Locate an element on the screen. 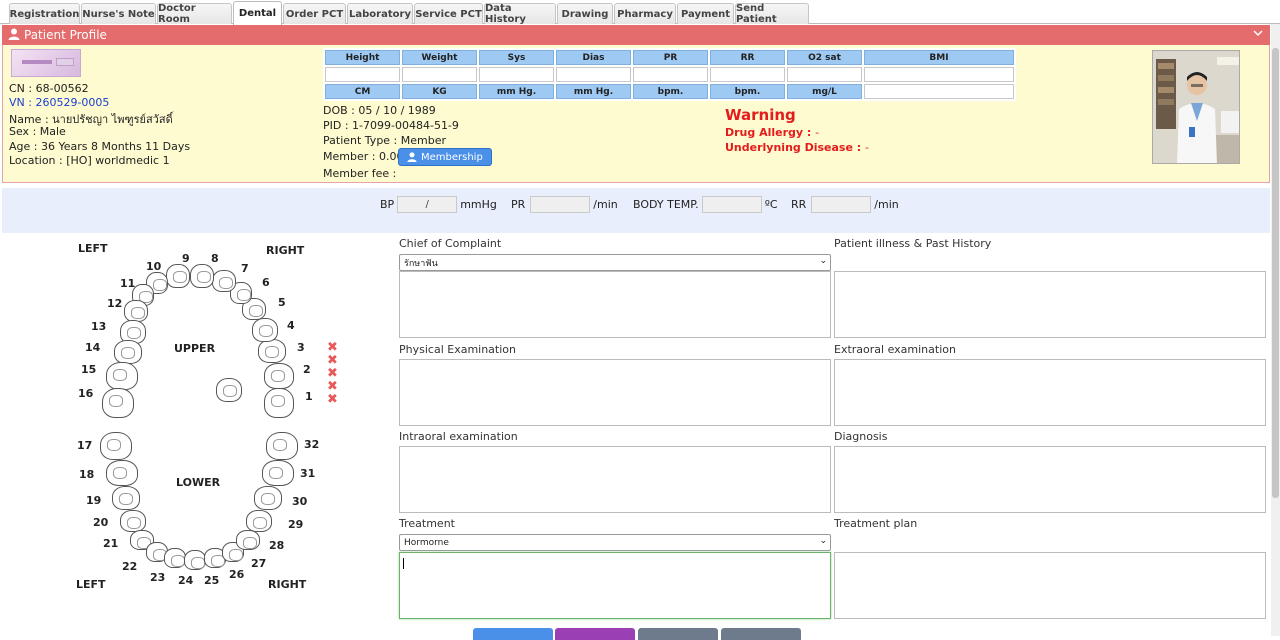 Image resolution: width=1280 pixels, height=640 pixels. tooth-number: 31 is located at coordinates (308, 473).